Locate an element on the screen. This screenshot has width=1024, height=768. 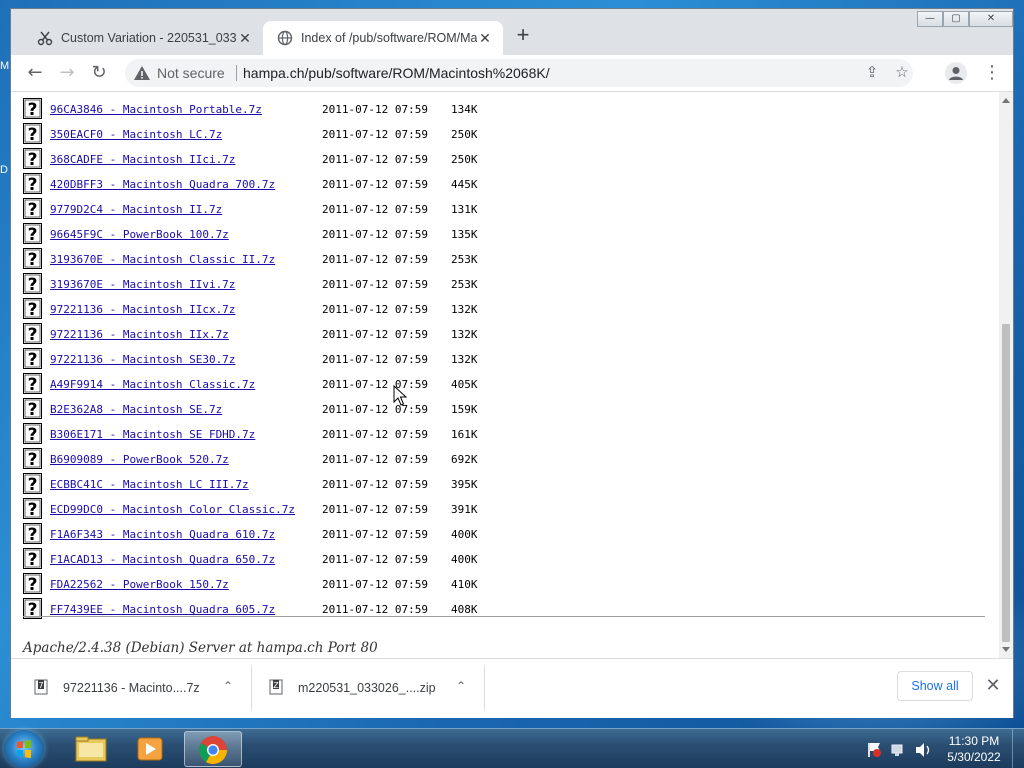
horizontal-rule is located at coordinates (504, 616).